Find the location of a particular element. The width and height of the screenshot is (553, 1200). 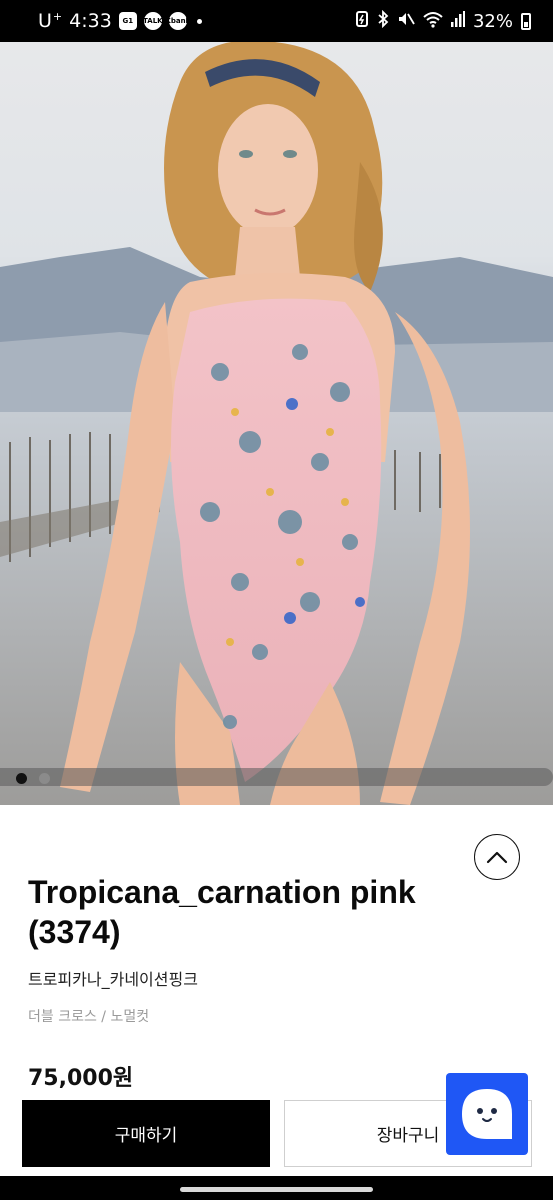

g1-app-icon: G1 is located at coordinates (127, 21).